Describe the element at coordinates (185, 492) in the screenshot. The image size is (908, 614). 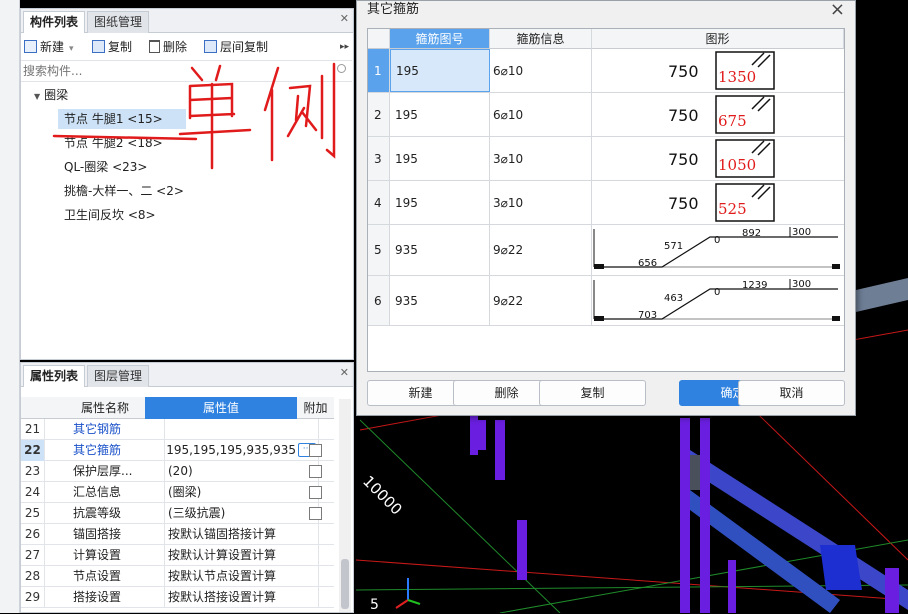
I see `property-value-text: (圈梁)` at that location.